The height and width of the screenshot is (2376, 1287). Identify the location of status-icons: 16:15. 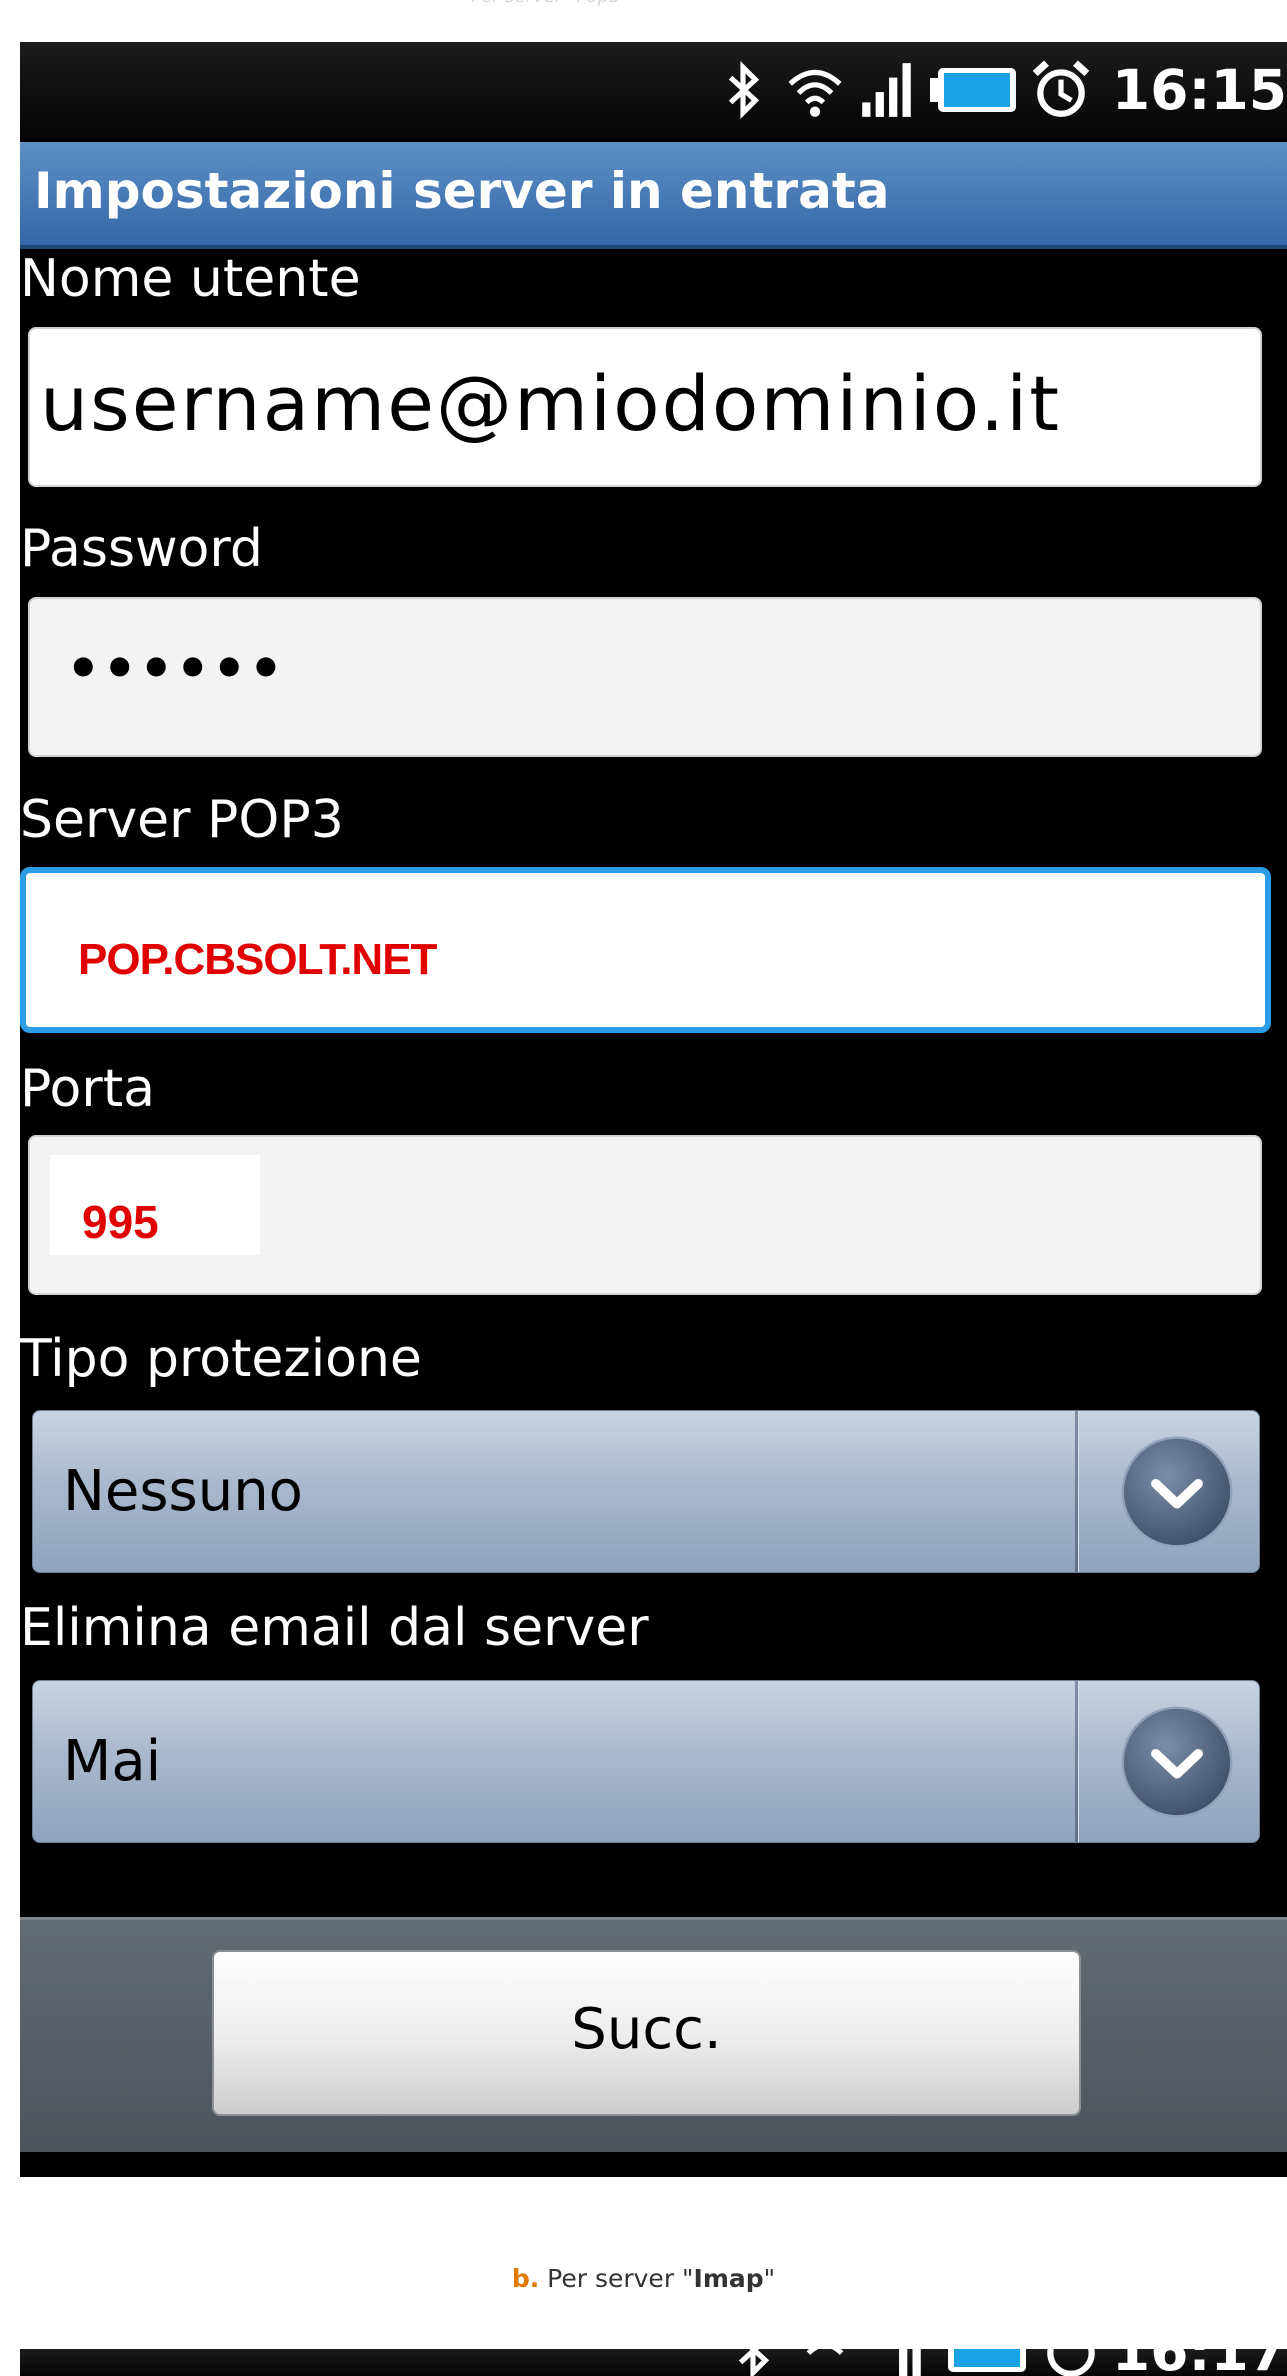
(999, 90).